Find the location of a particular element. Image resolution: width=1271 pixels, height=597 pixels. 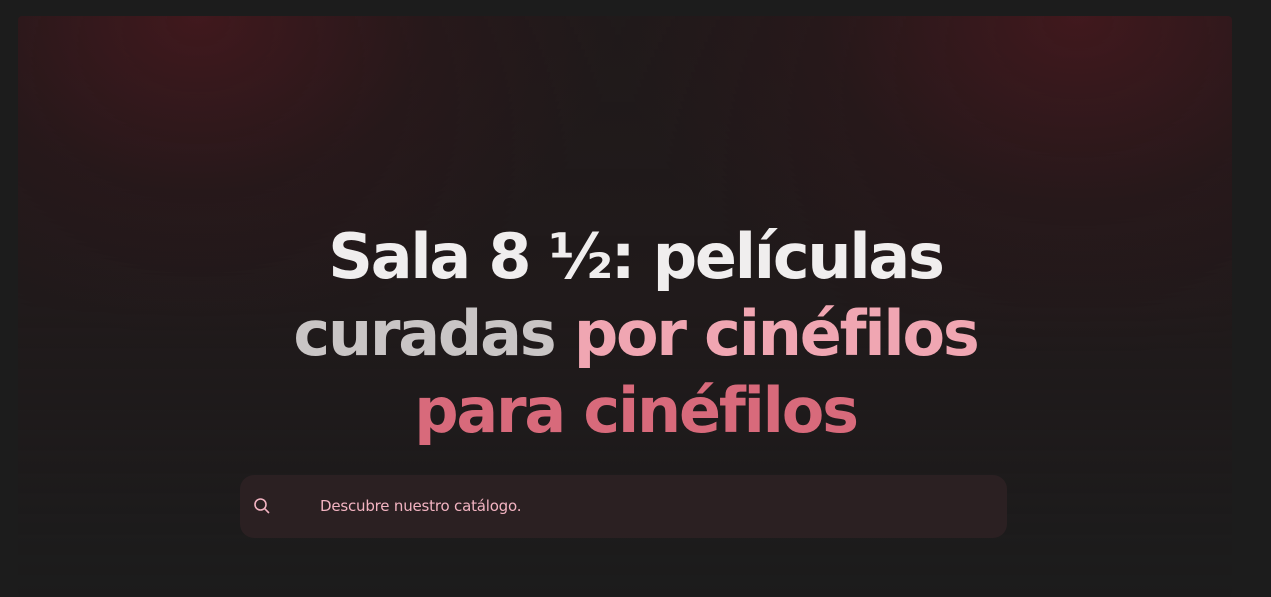

hero-title-line-2: curadas por cinéfilos is located at coordinates (635, 333).